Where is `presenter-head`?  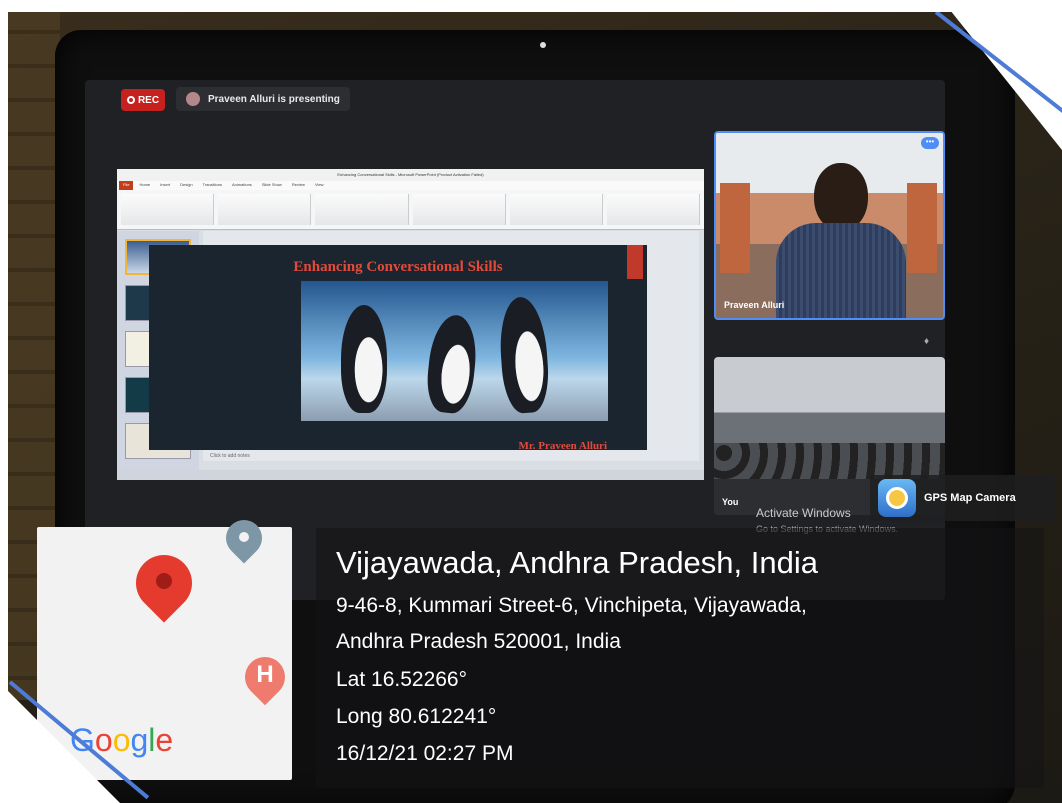
presenter-head is located at coordinates (841, 197).